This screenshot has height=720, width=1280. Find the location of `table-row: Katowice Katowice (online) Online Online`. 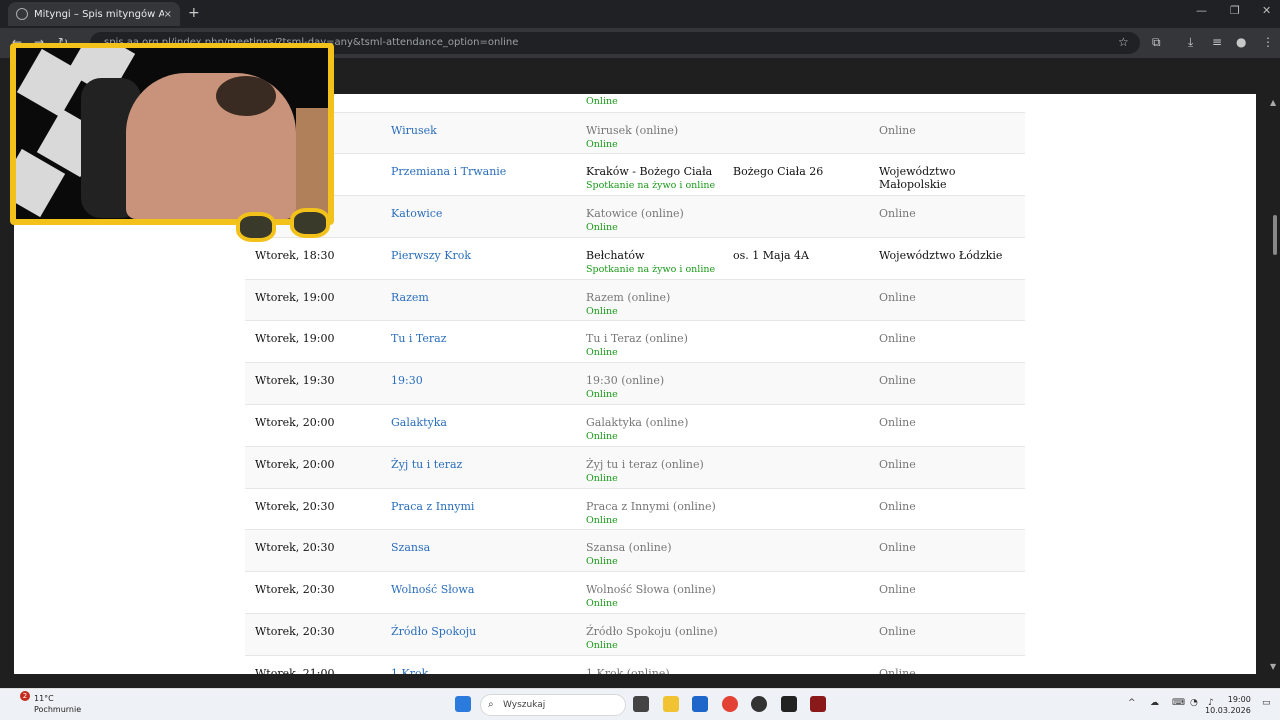

table-row: Katowice Katowice (online) Online Online is located at coordinates (635, 216).